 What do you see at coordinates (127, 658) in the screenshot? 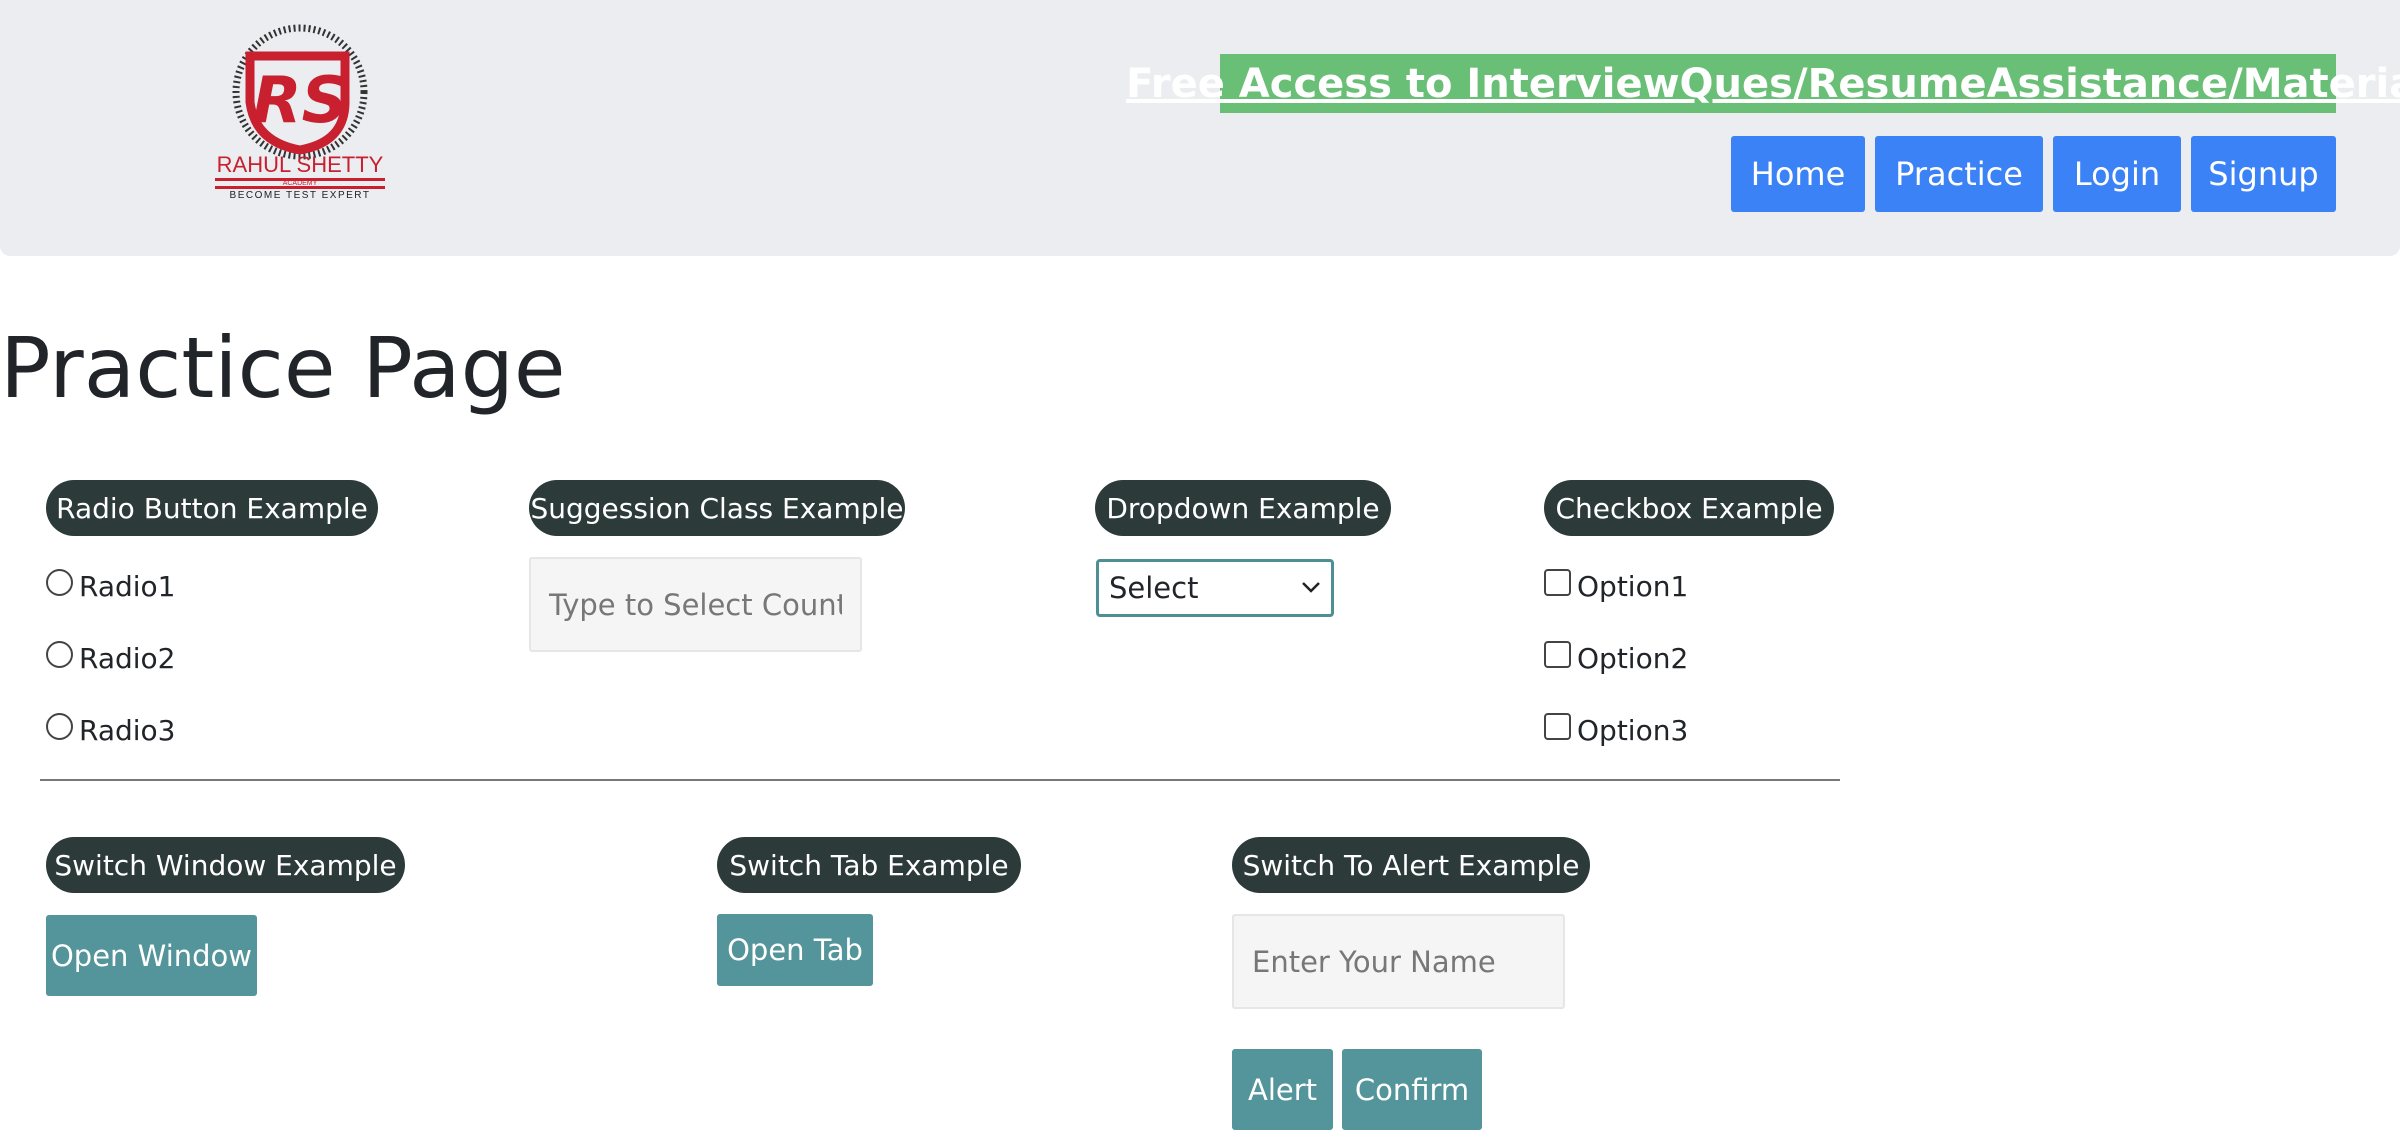
I see `radio2-label: Radio2` at bounding box center [127, 658].